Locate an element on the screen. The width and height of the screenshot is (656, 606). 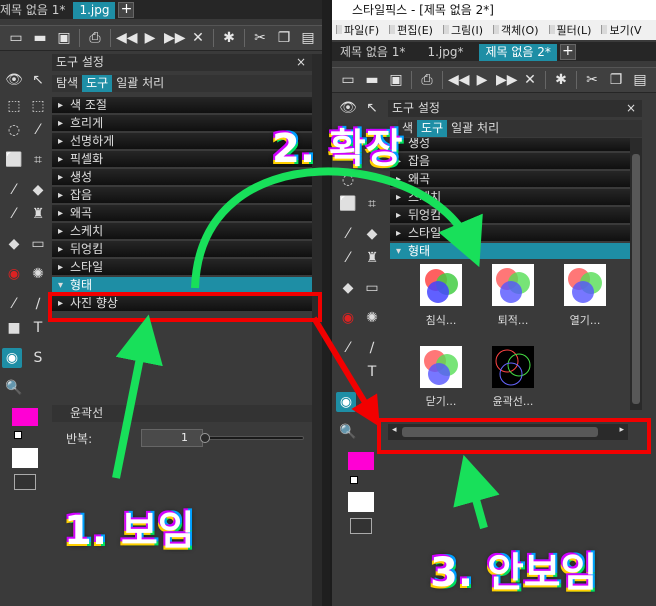
arrow-to-photo-enhance is located at coordinates (137, 396).